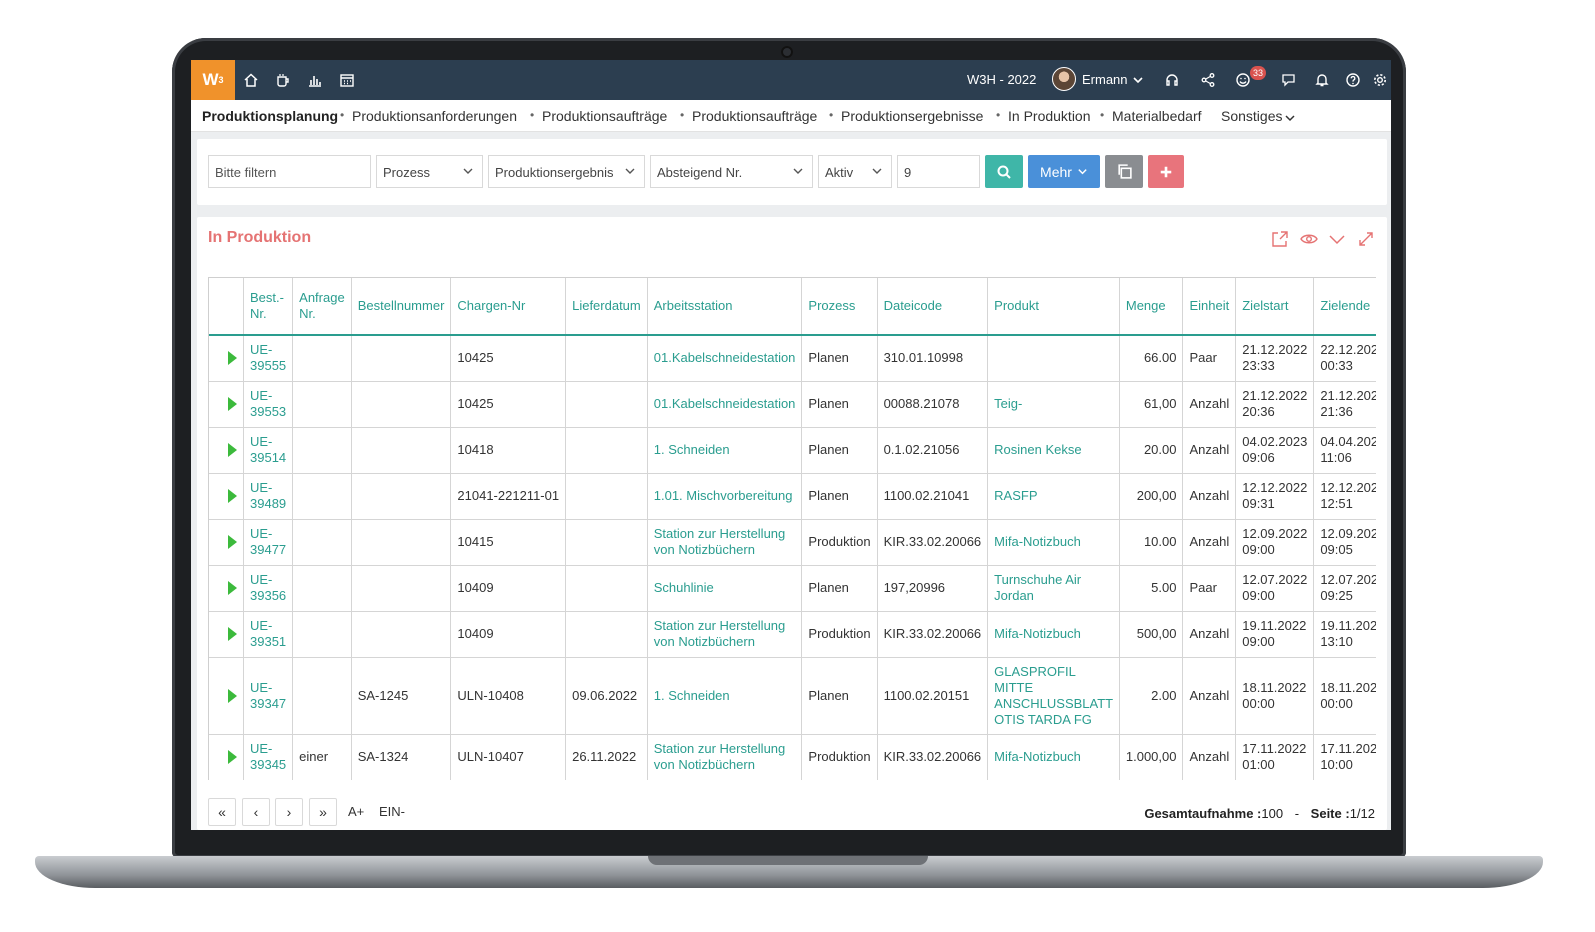  I want to click on menu-sonstiges: Sonstiges, so click(1251, 116).